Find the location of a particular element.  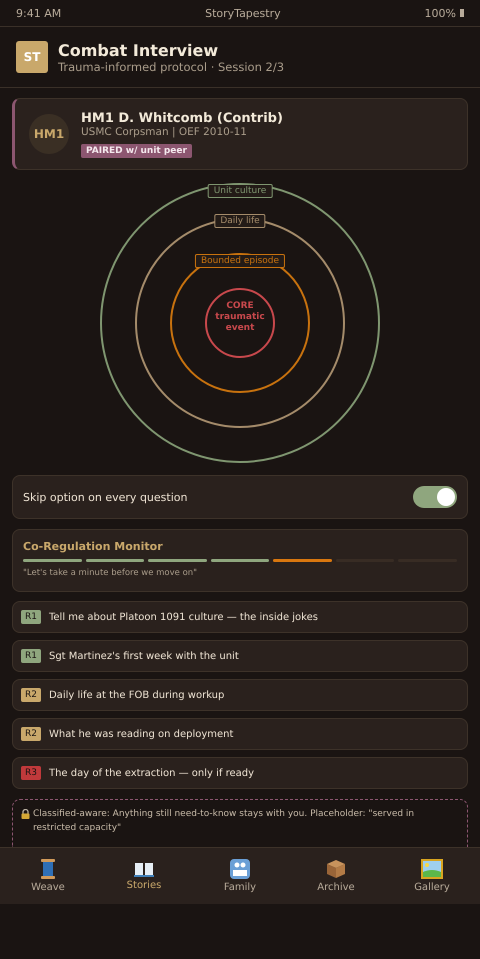

question-text: Daily life at the FOB during workup is located at coordinates (136, 695).